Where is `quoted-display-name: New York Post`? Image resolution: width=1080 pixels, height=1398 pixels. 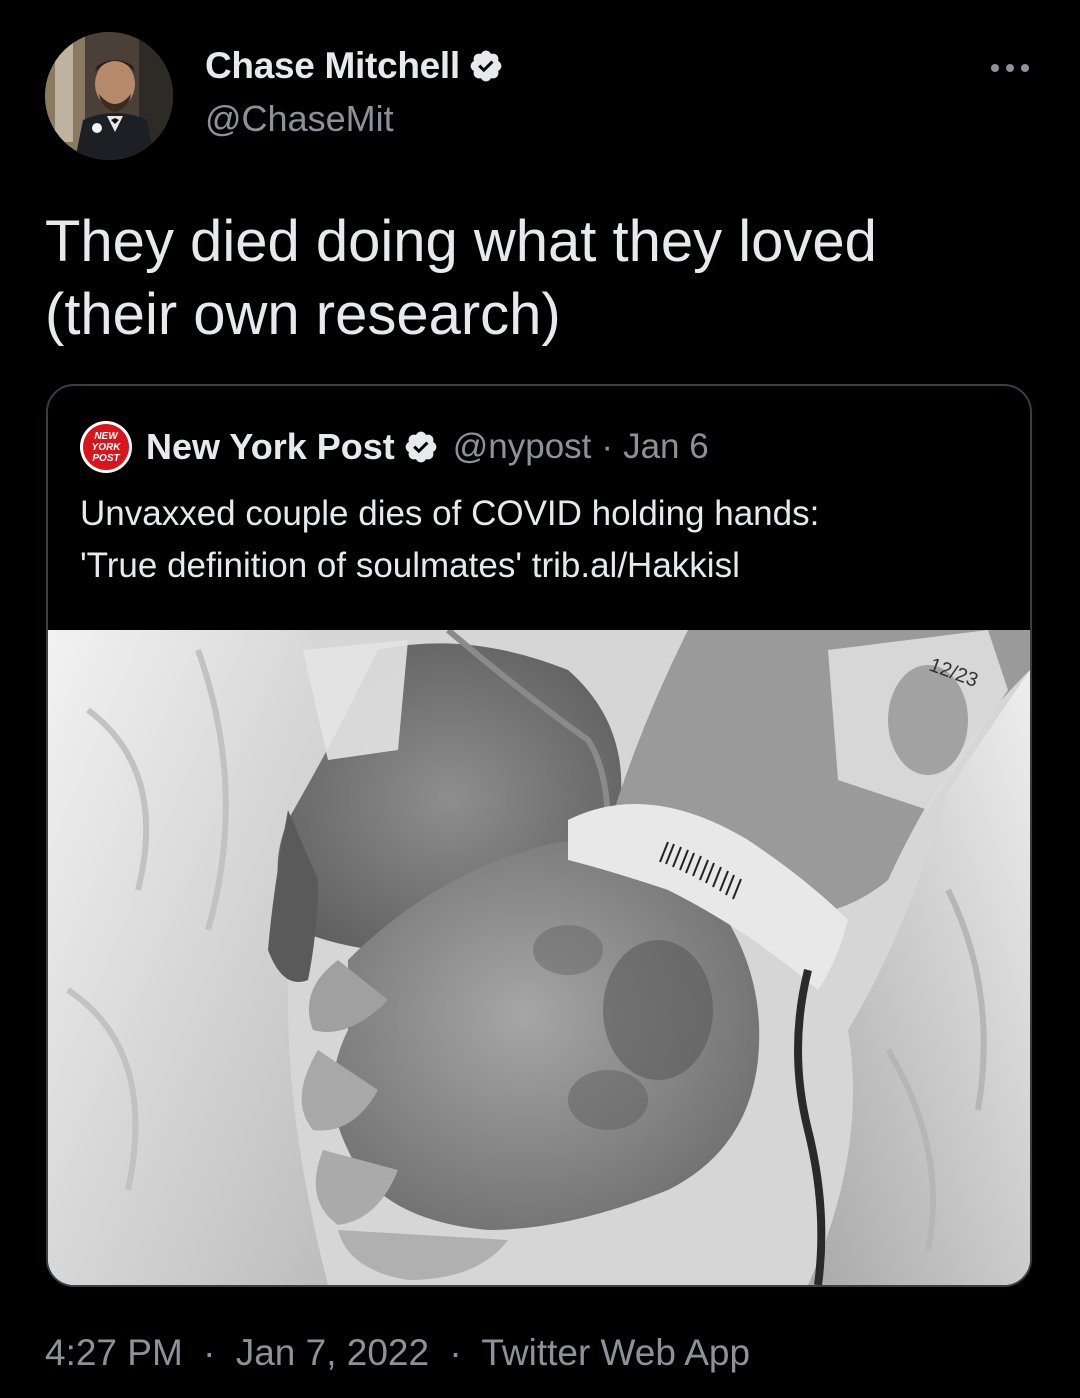
quoted-display-name: New York Post is located at coordinates (270, 447).